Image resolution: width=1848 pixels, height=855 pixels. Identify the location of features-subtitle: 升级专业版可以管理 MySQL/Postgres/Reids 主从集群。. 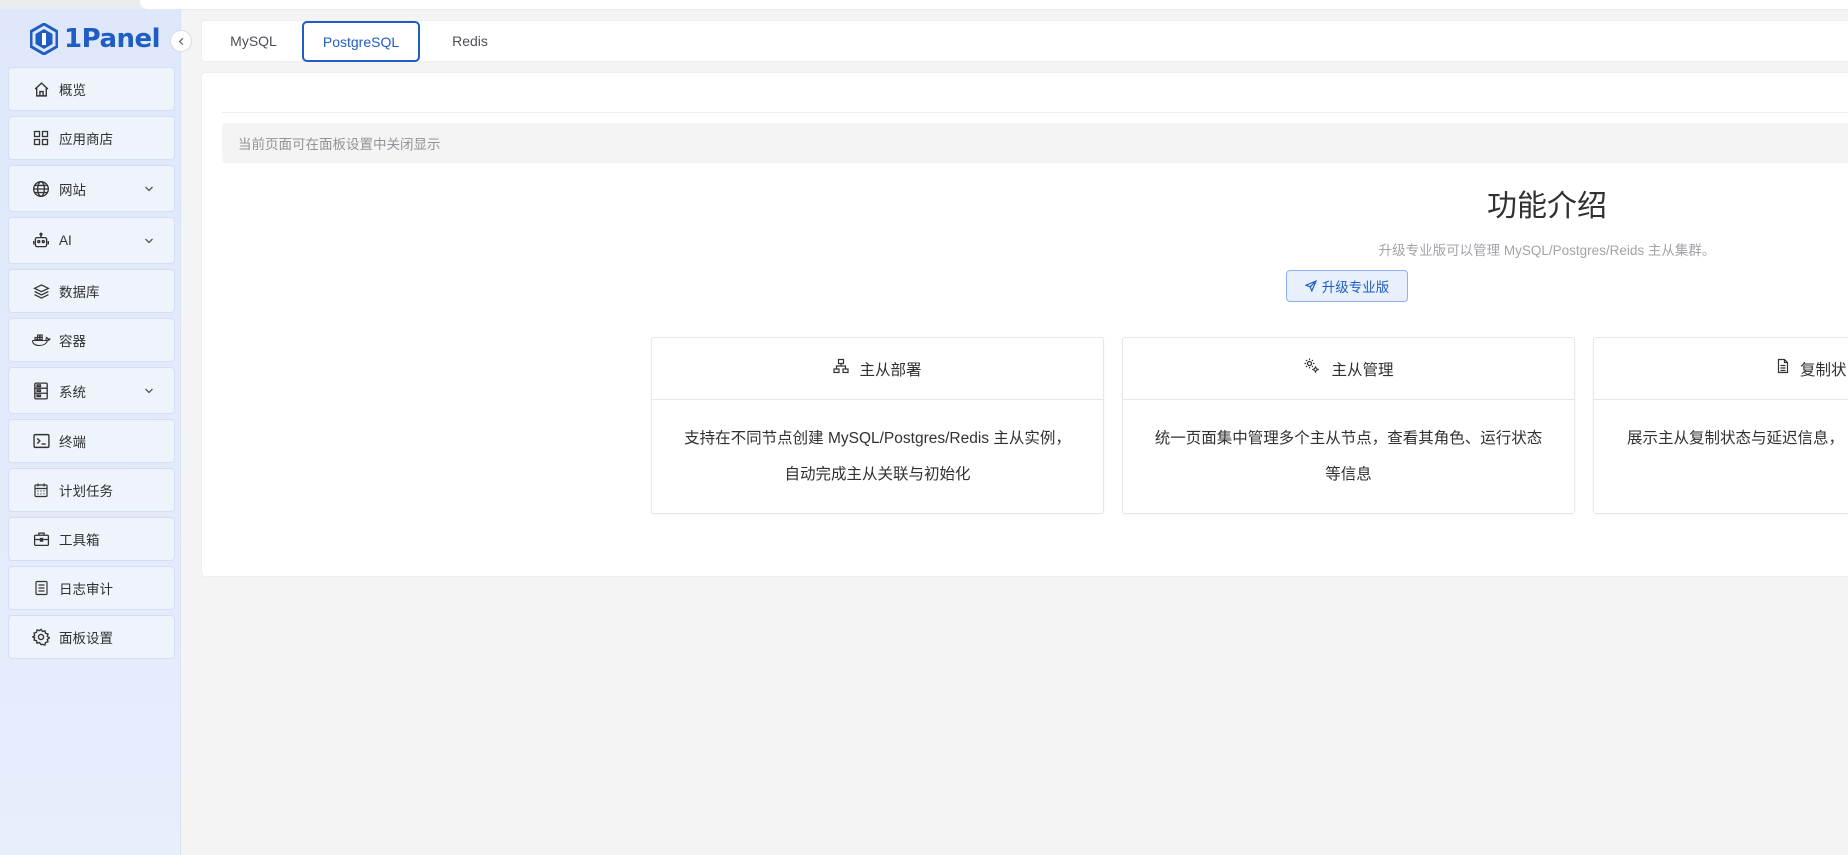
(1547, 250).